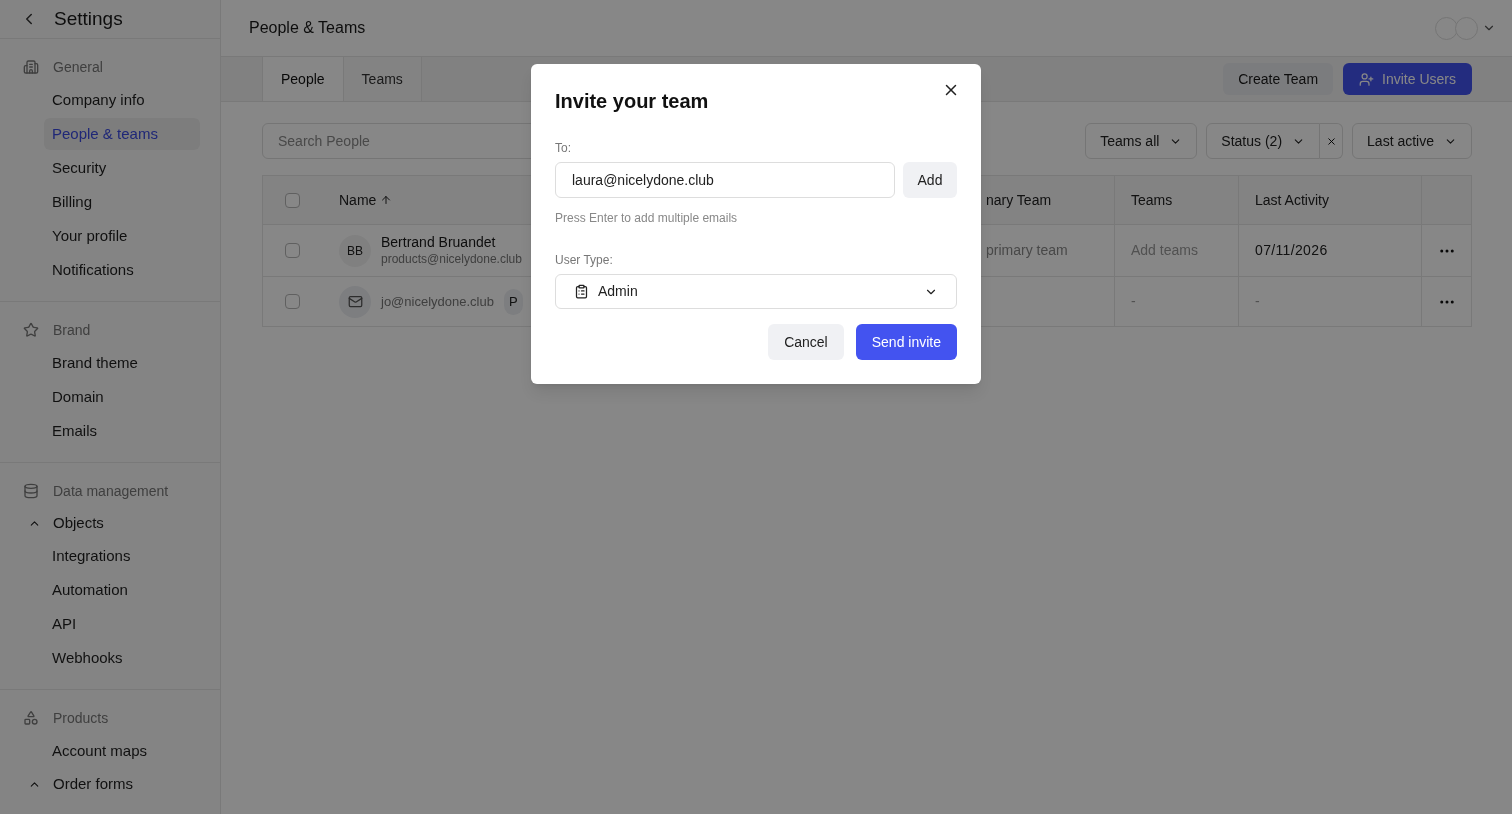  What do you see at coordinates (110, 784) in the screenshot?
I see `sidebar-group: Order forms` at bounding box center [110, 784].